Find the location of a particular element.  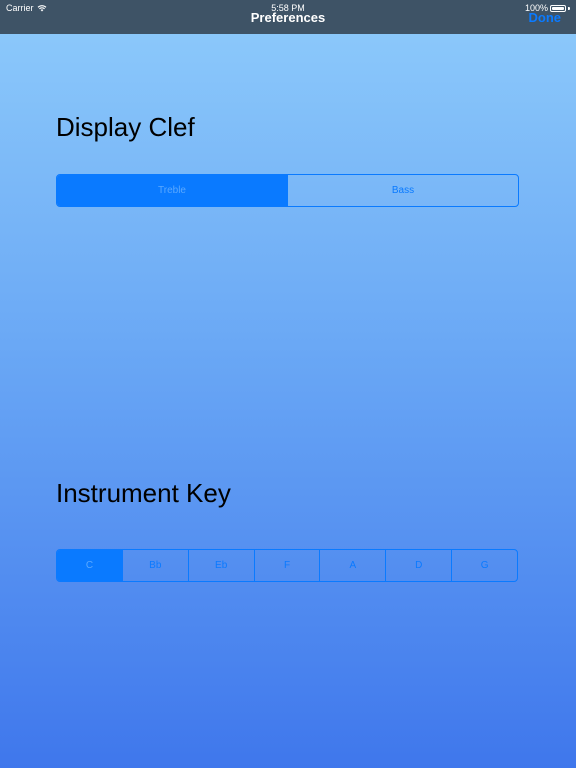

segment-bass: Bass is located at coordinates (402, 190).